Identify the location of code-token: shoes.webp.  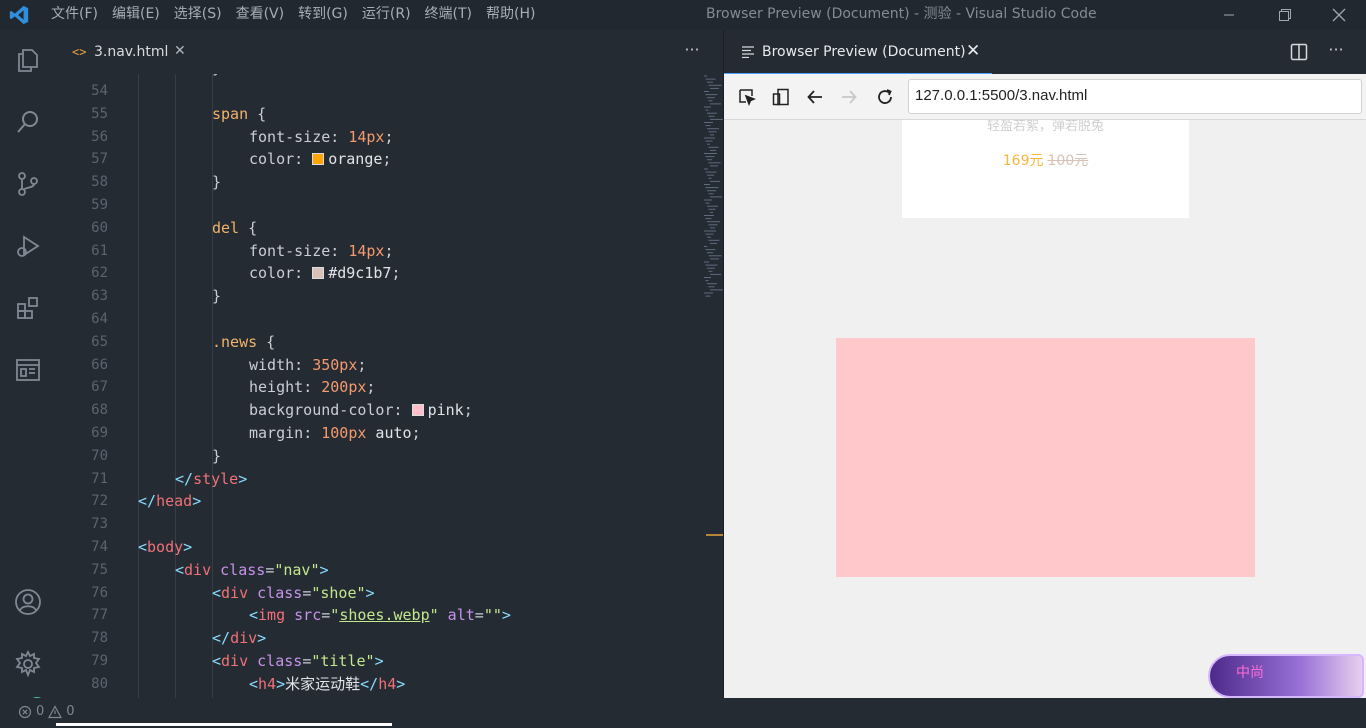
(384, 615).